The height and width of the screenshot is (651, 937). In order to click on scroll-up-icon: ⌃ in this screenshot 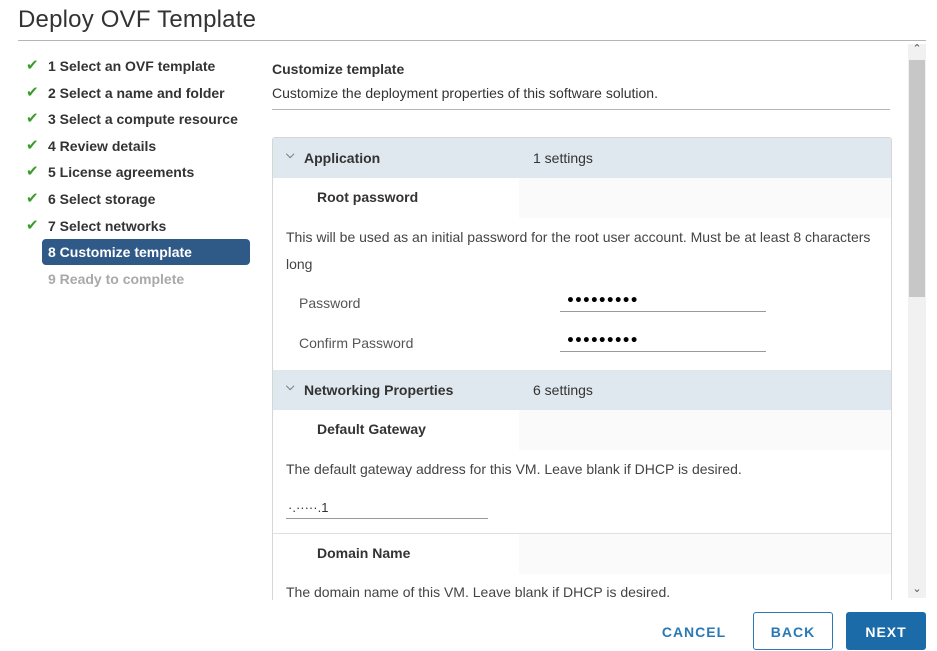, I will do `click(917, 50)`.